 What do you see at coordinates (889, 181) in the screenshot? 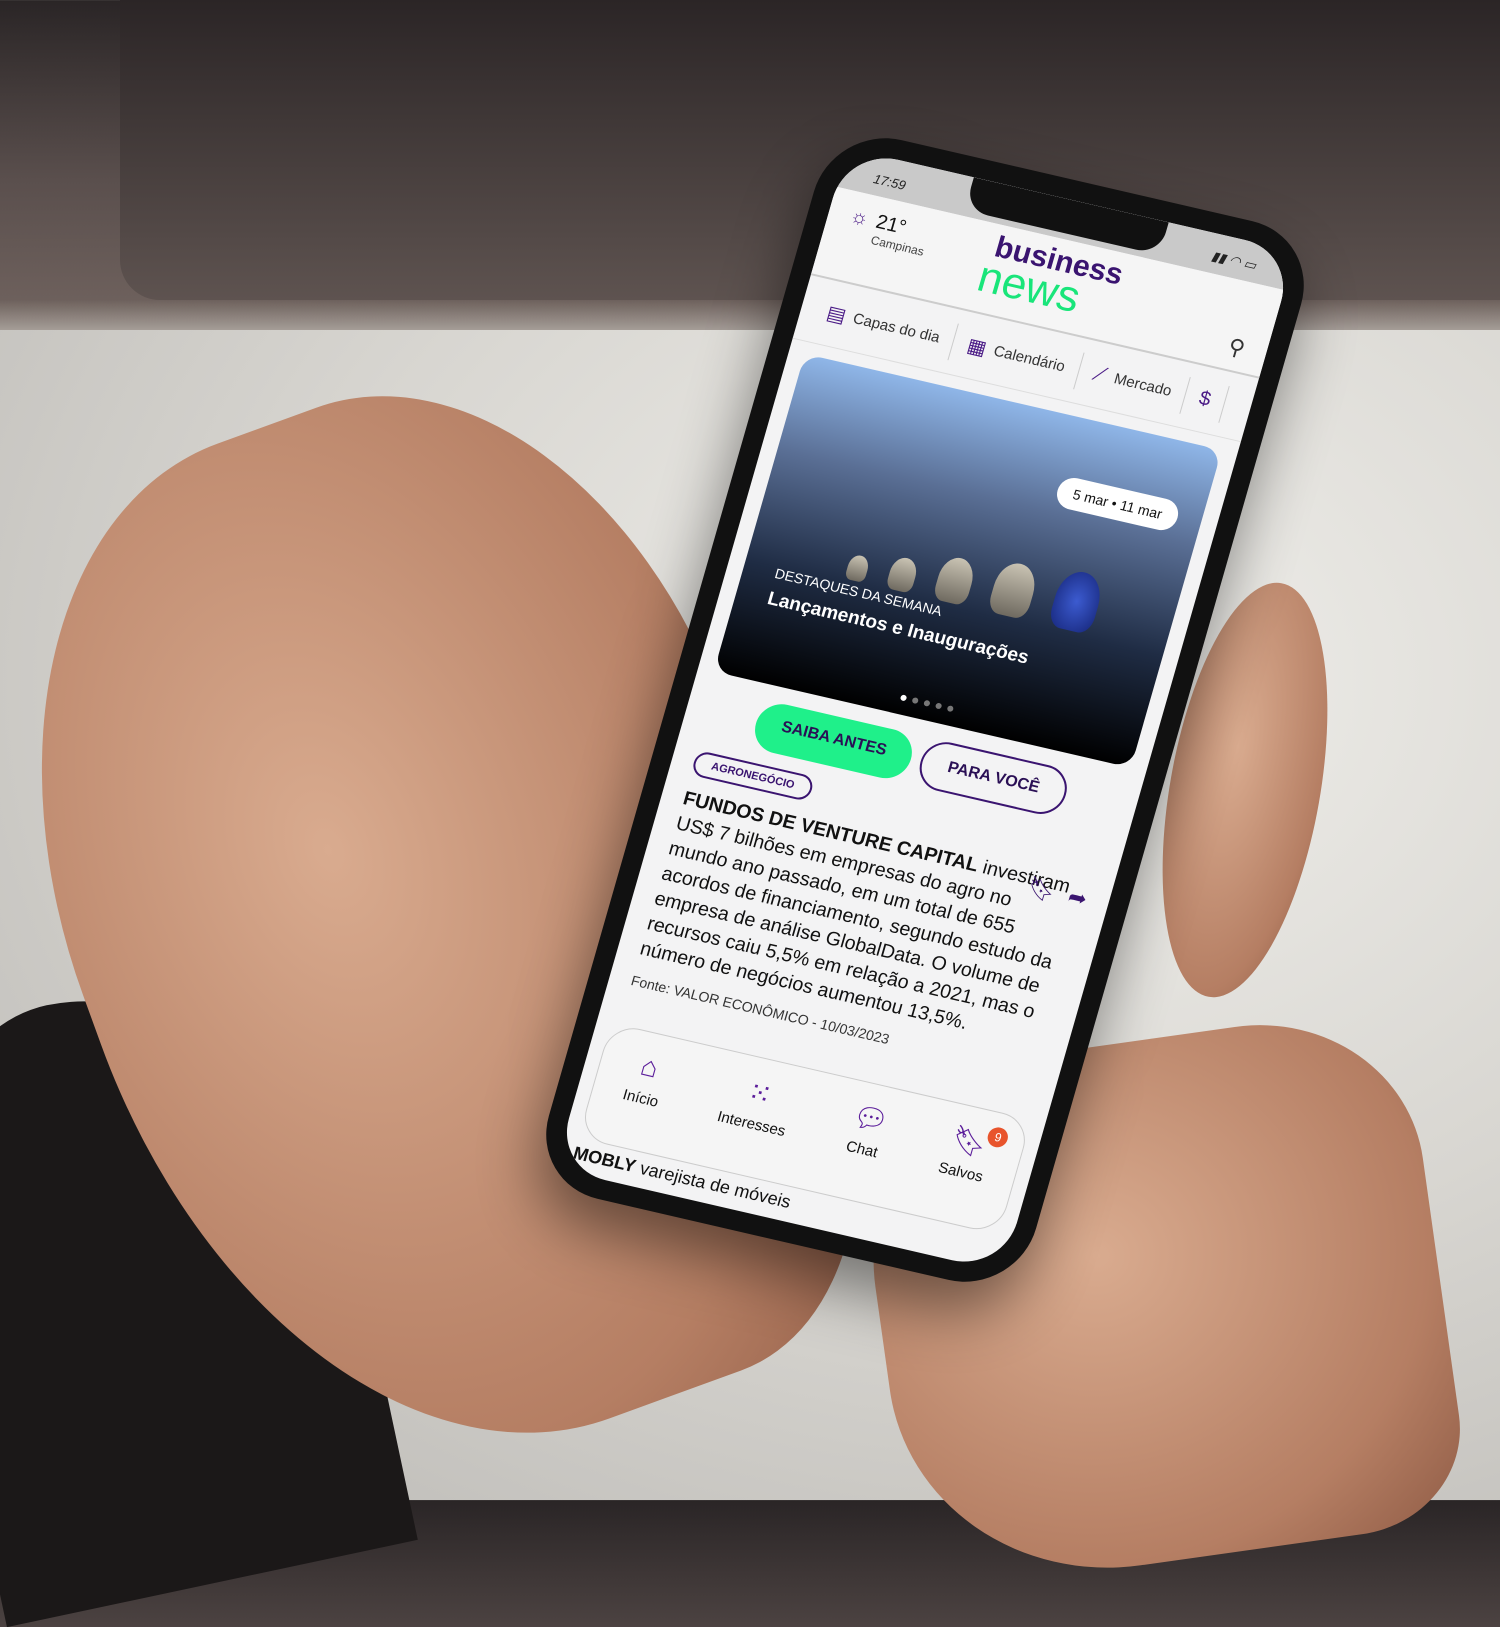
I see `status-time: 17:59` at bounding box center [889, 181].